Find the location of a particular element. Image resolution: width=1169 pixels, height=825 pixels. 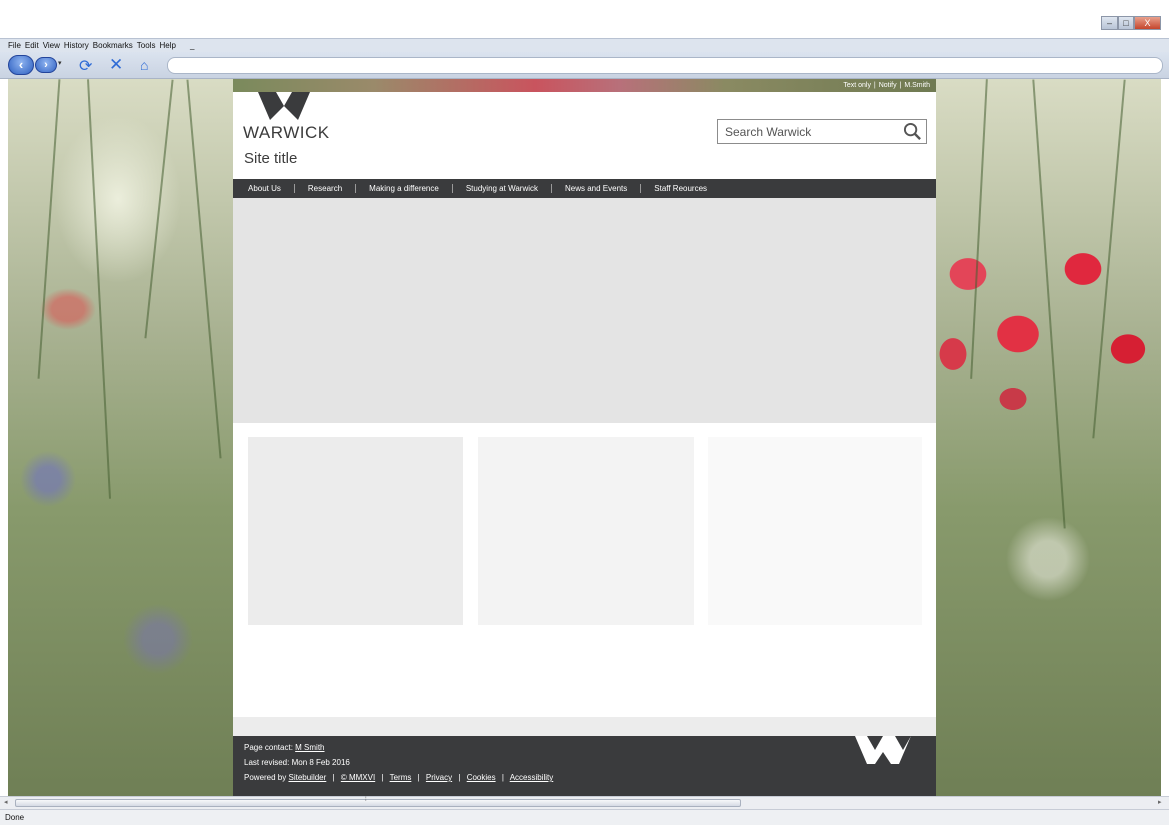

scroll-right-arrow-icon: ▸ is located at coordinates (1160, 802).